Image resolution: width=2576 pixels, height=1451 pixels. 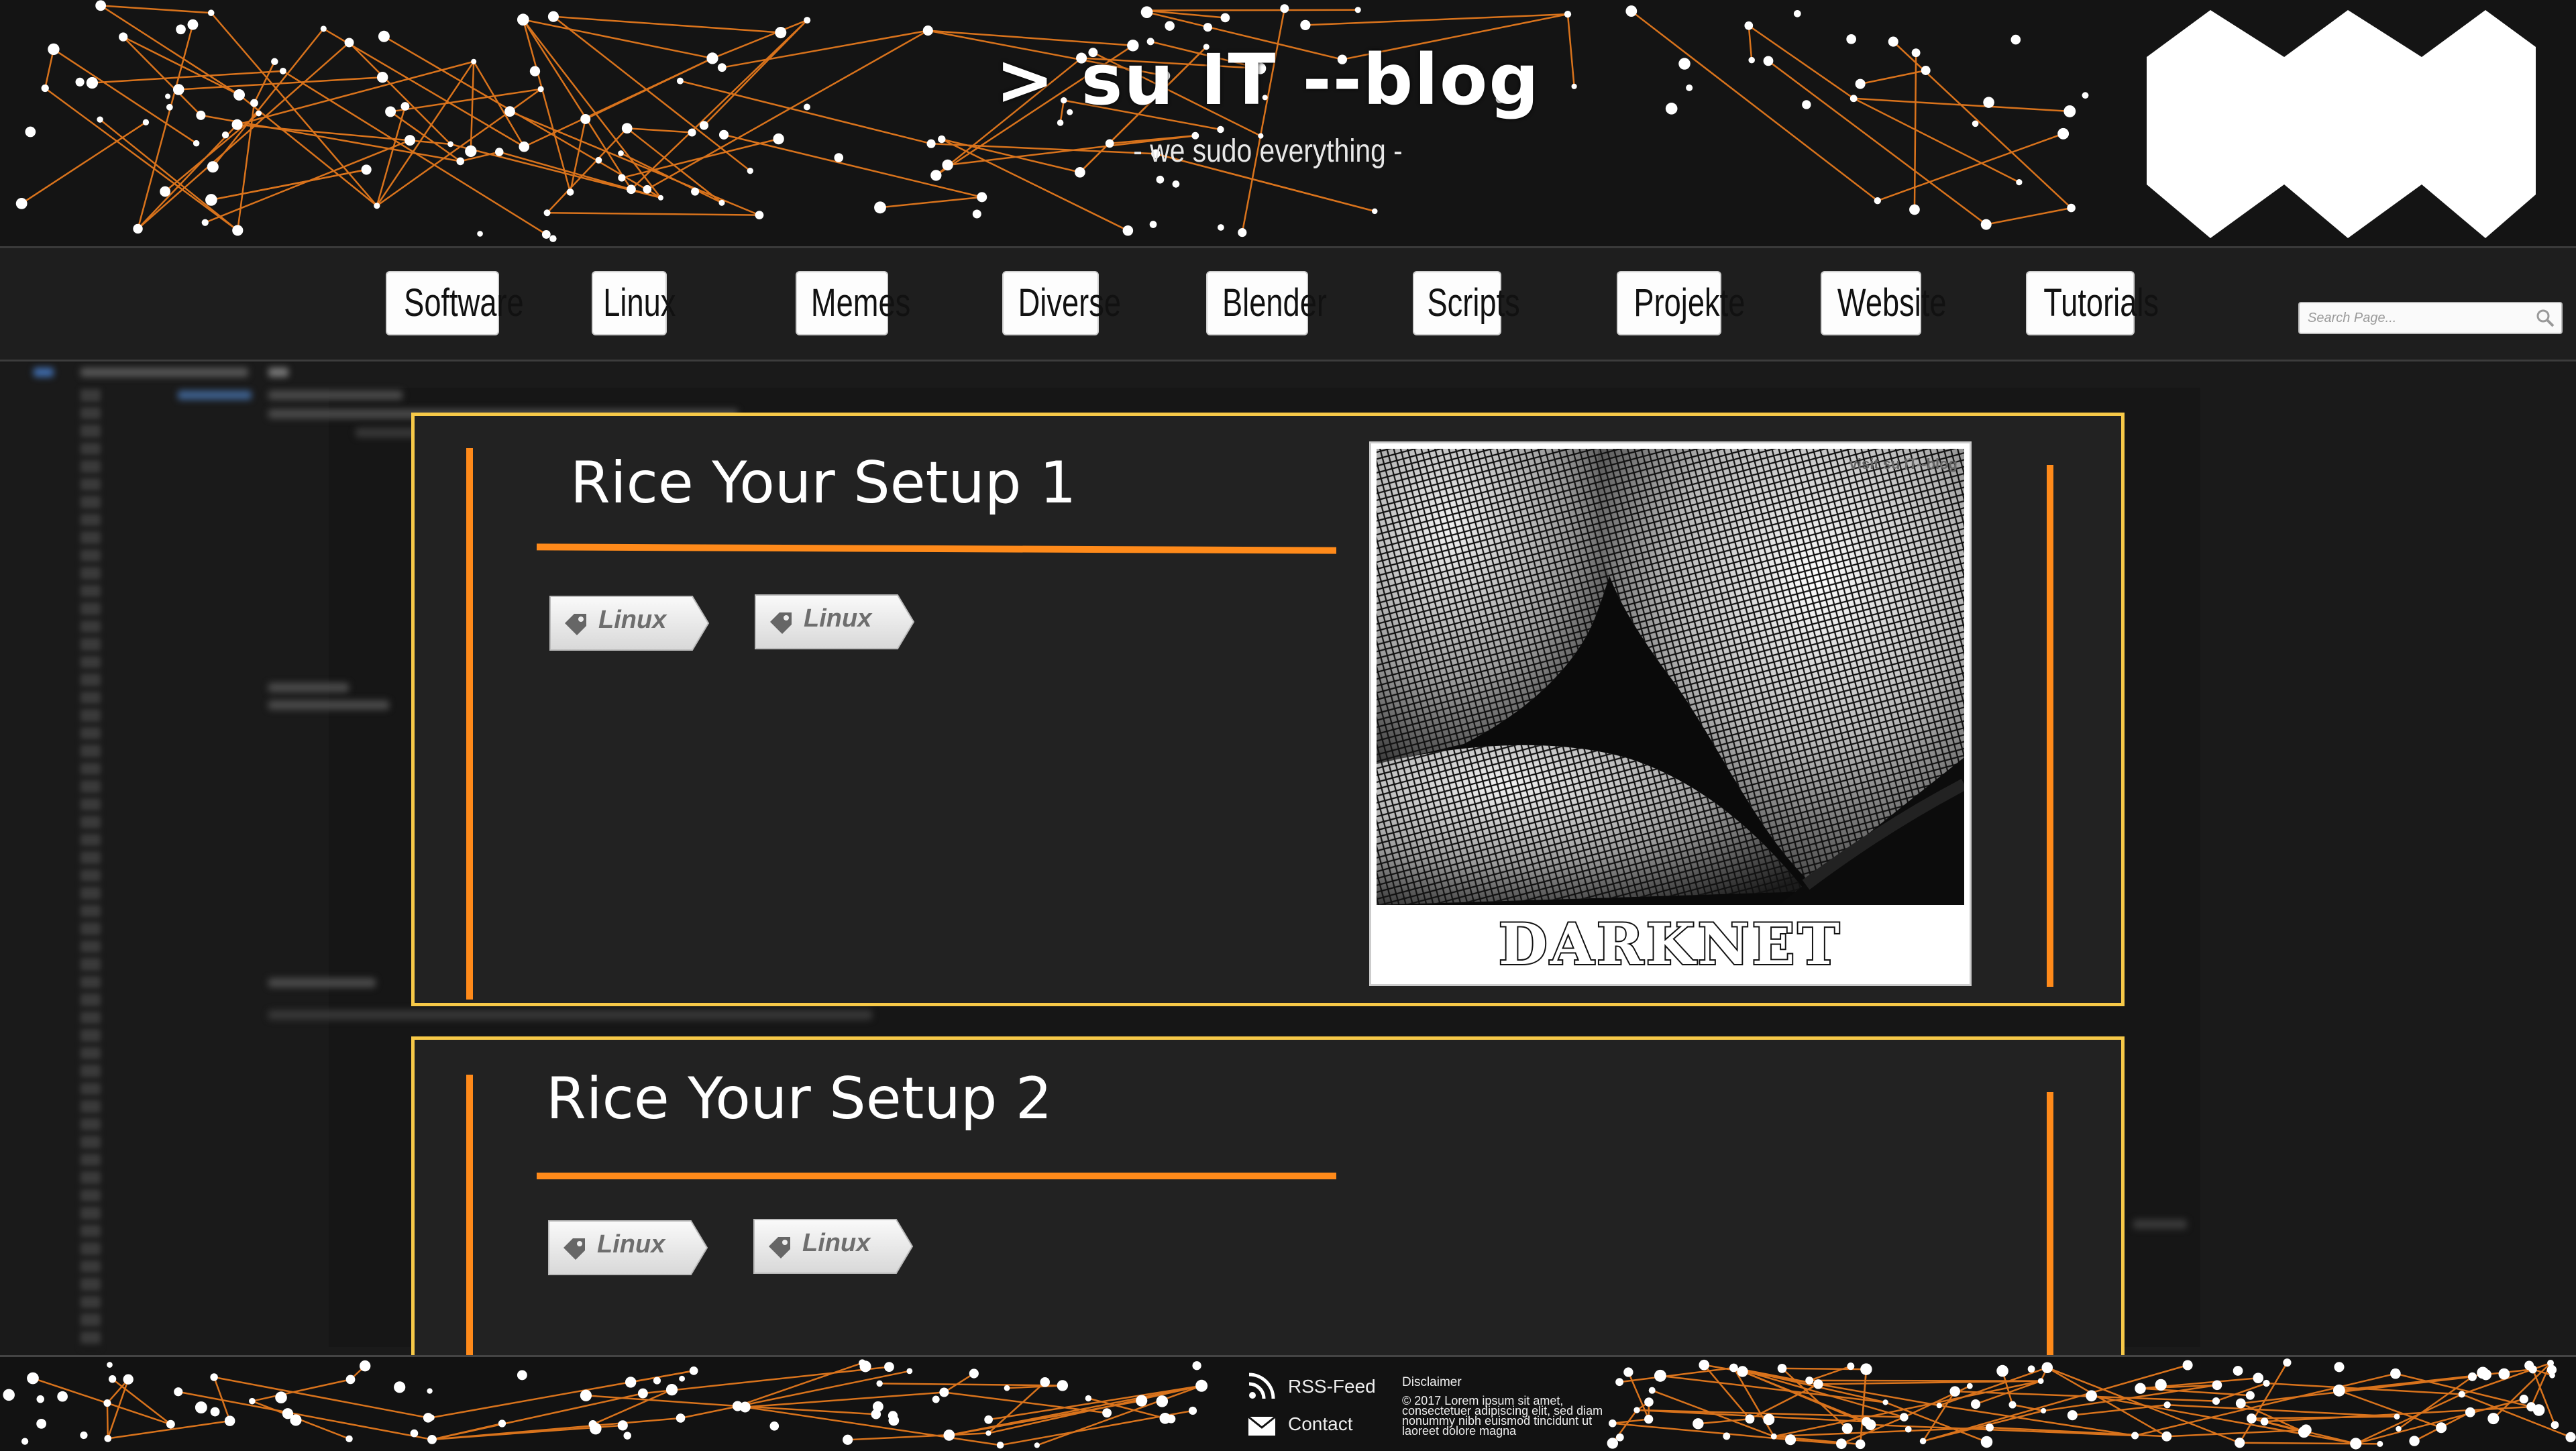 What do you see at coordinates (1871, 303) in the screenshot?
I see `nav-website: Website` at bounding box center [1871, 303].